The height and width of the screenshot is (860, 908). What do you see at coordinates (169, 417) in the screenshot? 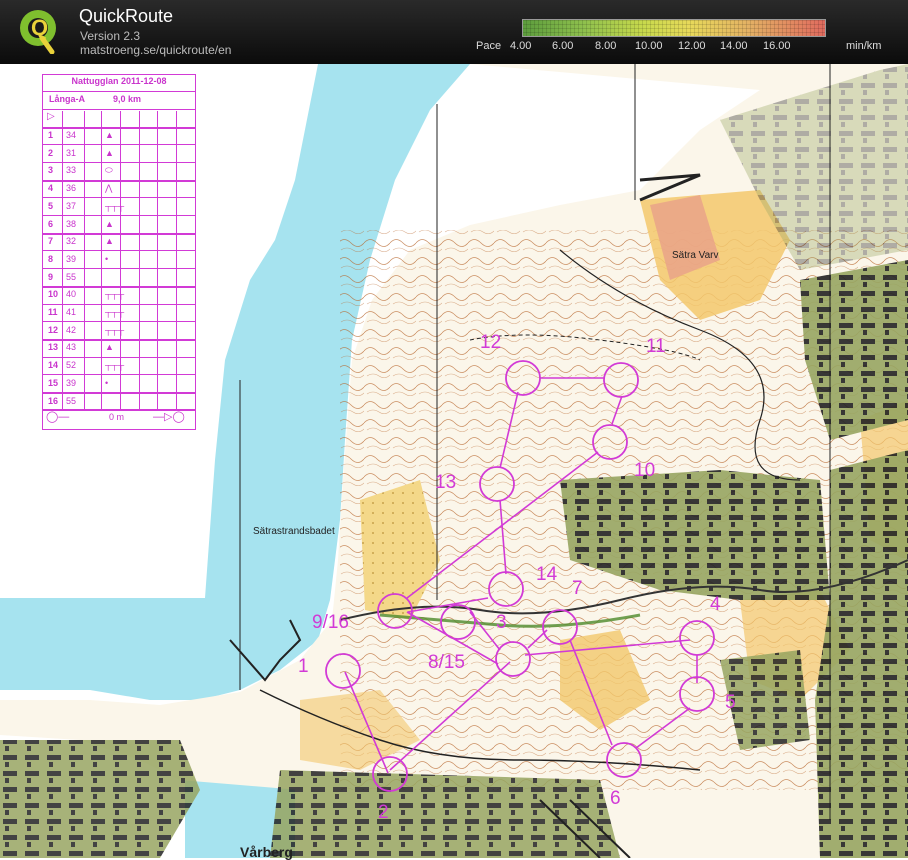
I see `finish-circle-icon: —▷◯` at bounding box center [169, 417].